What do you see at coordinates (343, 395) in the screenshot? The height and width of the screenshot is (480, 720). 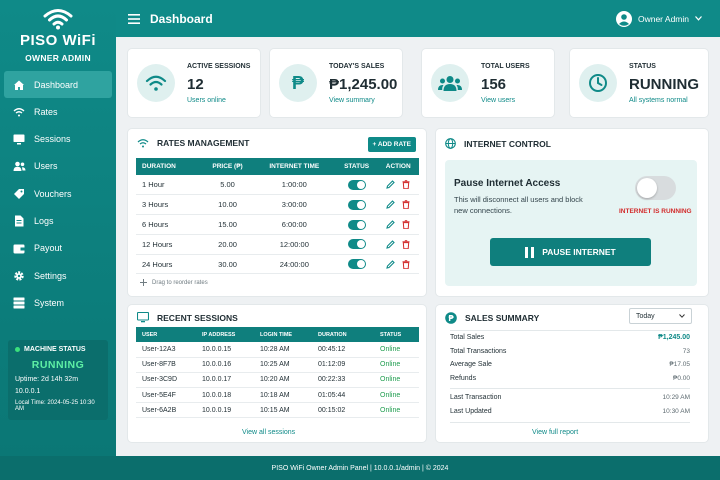 I see `session-duration: 01:05:44` at bounding box center [343, 395].